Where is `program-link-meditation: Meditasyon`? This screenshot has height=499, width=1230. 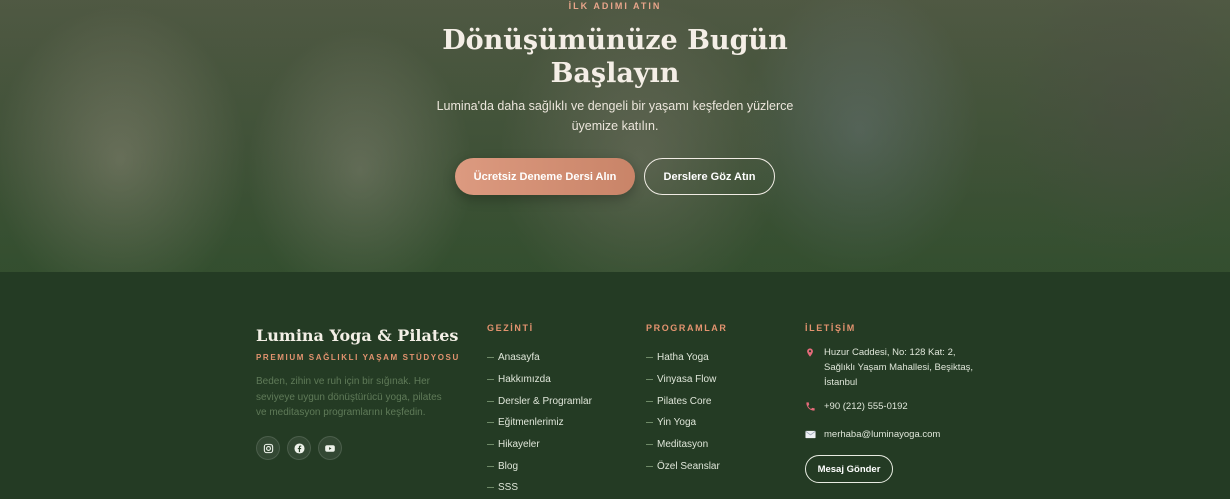 program-link-meditation: Meditasyon is located at coordinates (683, 445).